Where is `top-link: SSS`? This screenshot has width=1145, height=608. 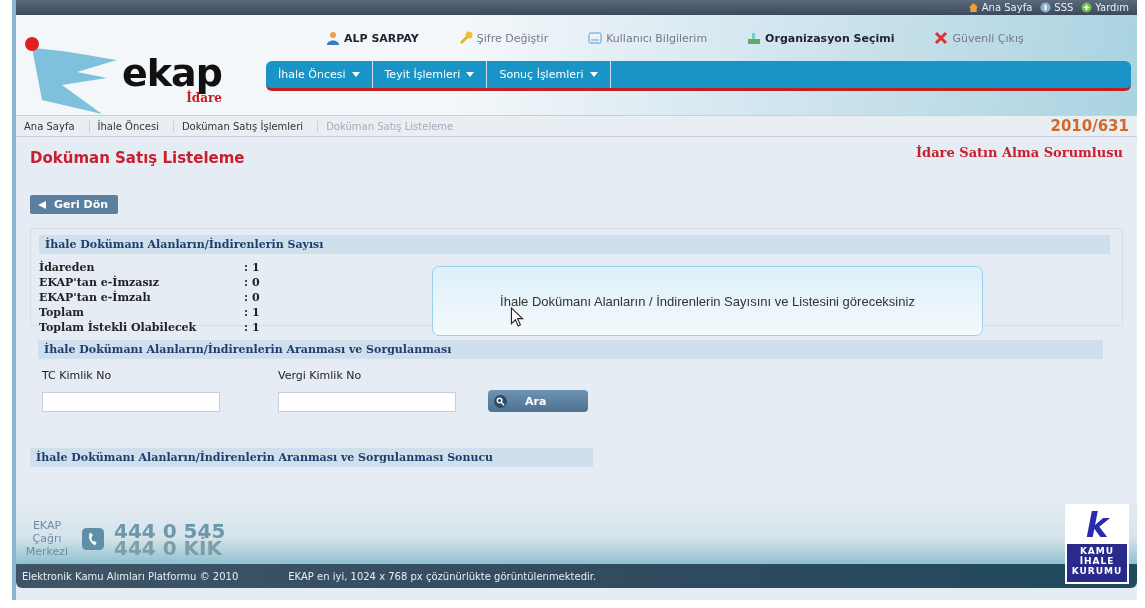 top-link: SSS is located at coordinates (1057, 7).